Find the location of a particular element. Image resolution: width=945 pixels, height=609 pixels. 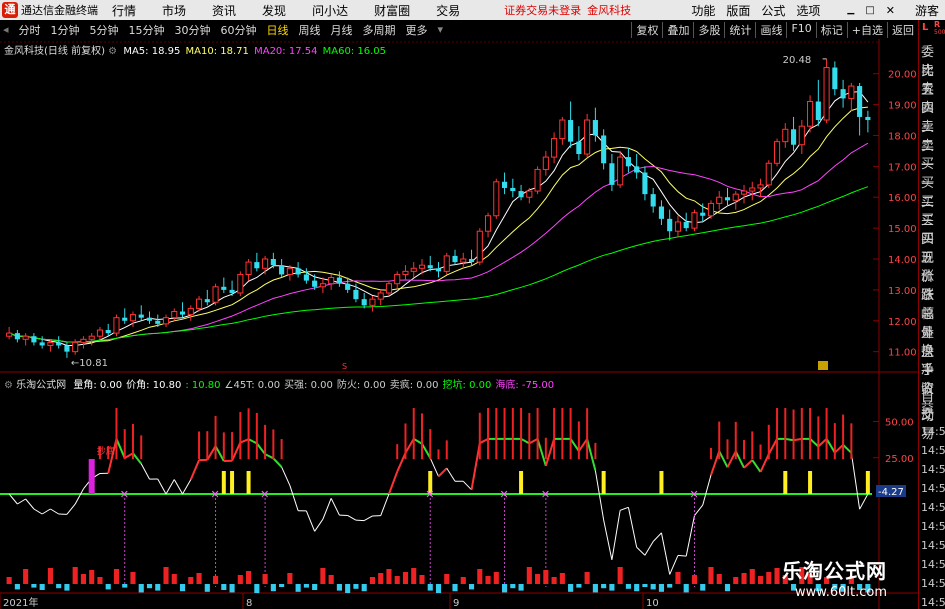

indicator-value-2: : 10.80 is located at coordinates (203, 385).